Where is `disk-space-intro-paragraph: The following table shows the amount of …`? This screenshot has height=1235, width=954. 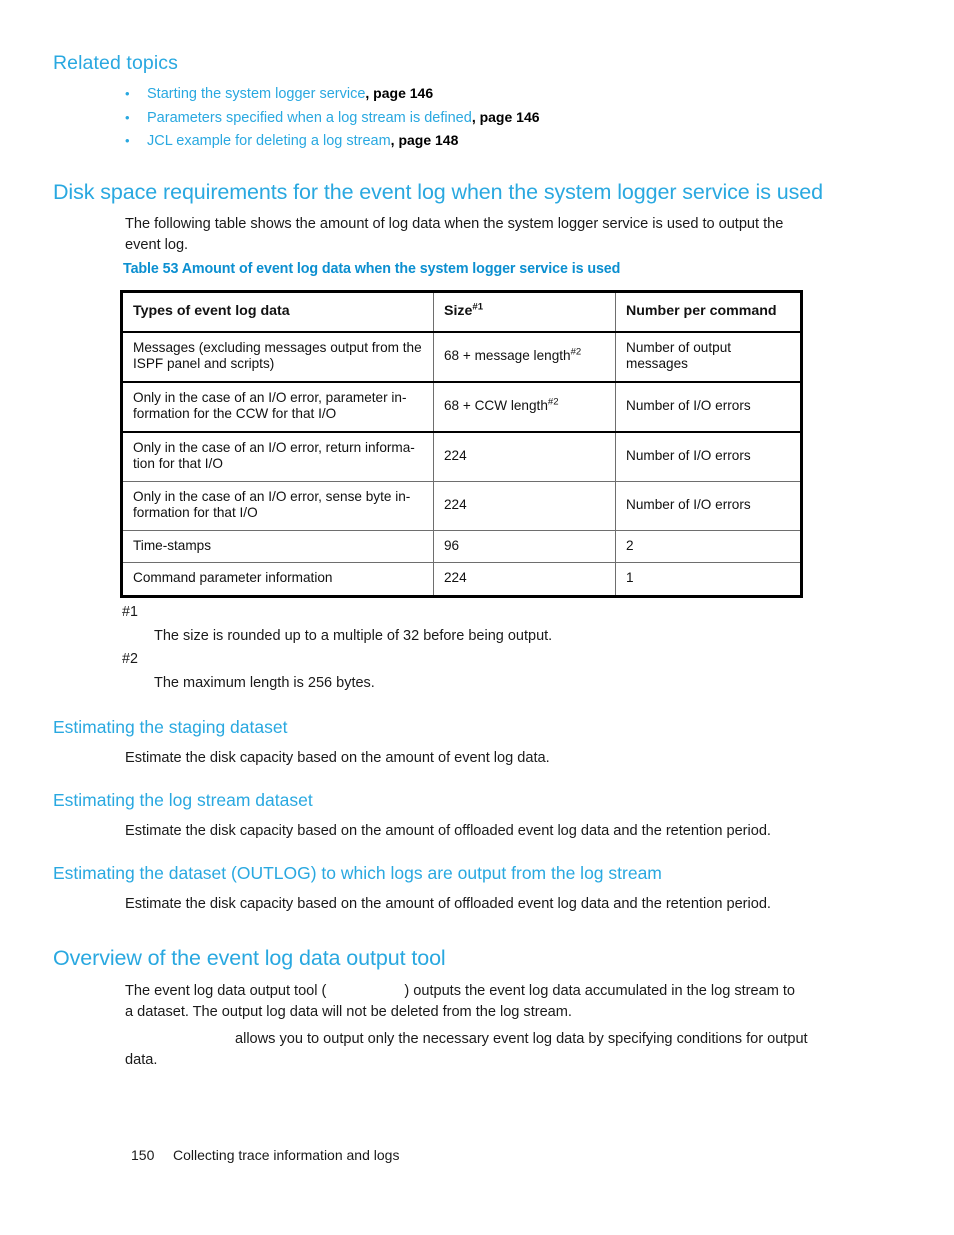 disk-space-intro-paragraph: The following table shows the amount of … is located at coordinates (454, 234).